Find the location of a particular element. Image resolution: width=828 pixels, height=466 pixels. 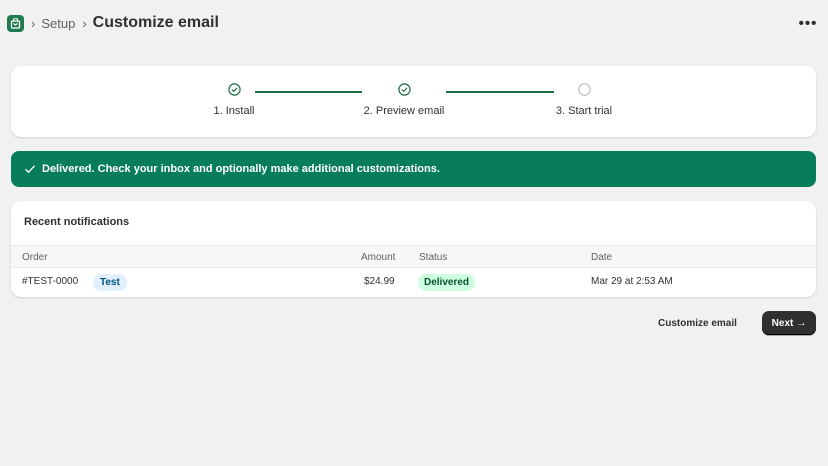

column-header-status: Status is located at coordinates (433, 257).